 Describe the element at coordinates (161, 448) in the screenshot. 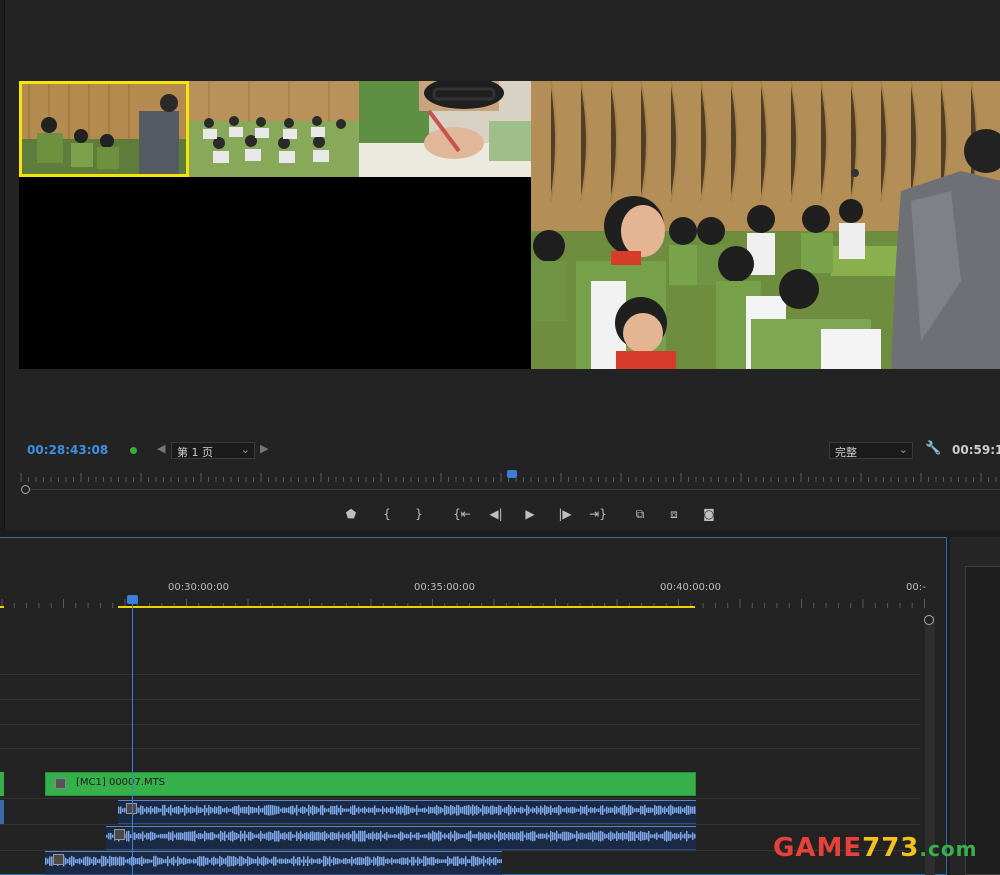

I see `previous-page-icon: ◀` at that location.